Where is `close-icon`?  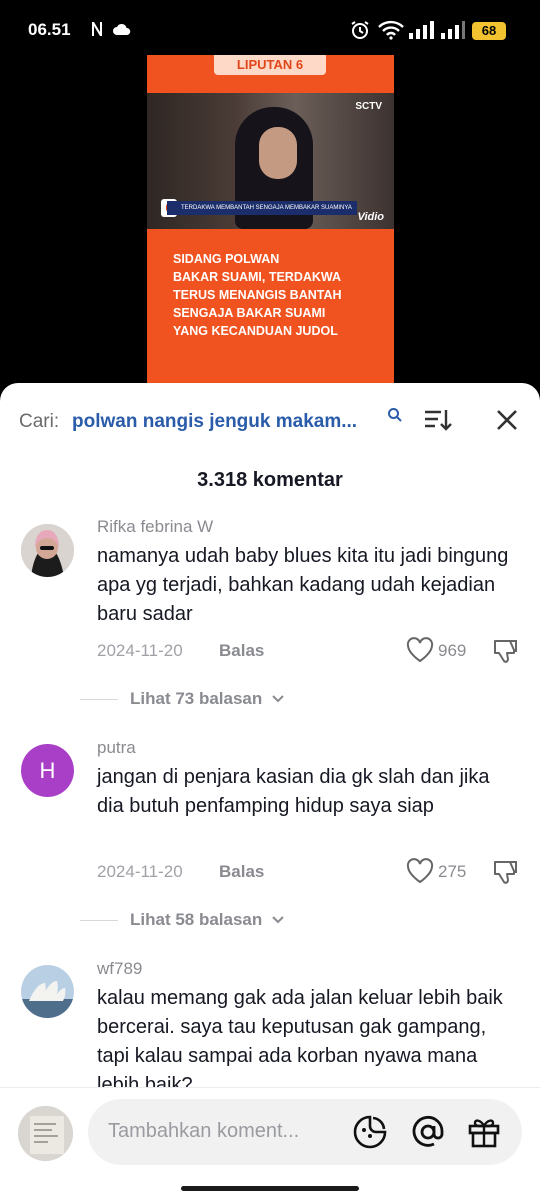
close-icon is located at coordinates (507, 422).